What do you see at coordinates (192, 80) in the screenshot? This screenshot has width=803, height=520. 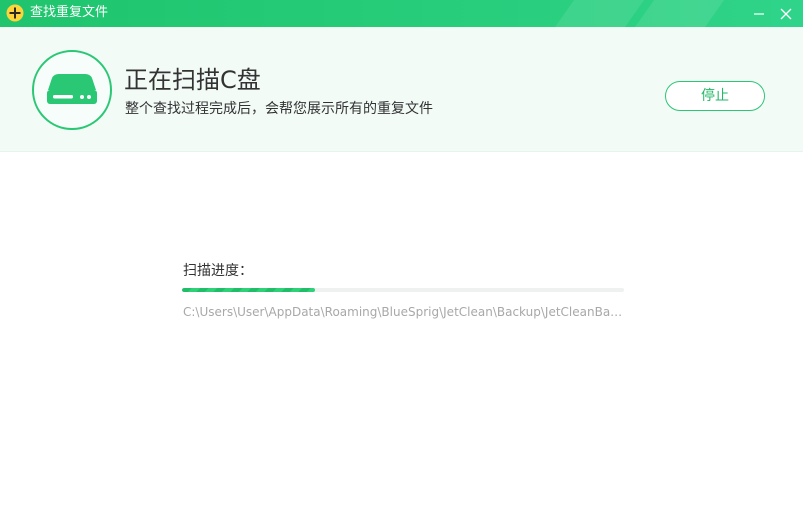 I see `page-title: 正在扫描C盘` at bounding box center [192, 80].